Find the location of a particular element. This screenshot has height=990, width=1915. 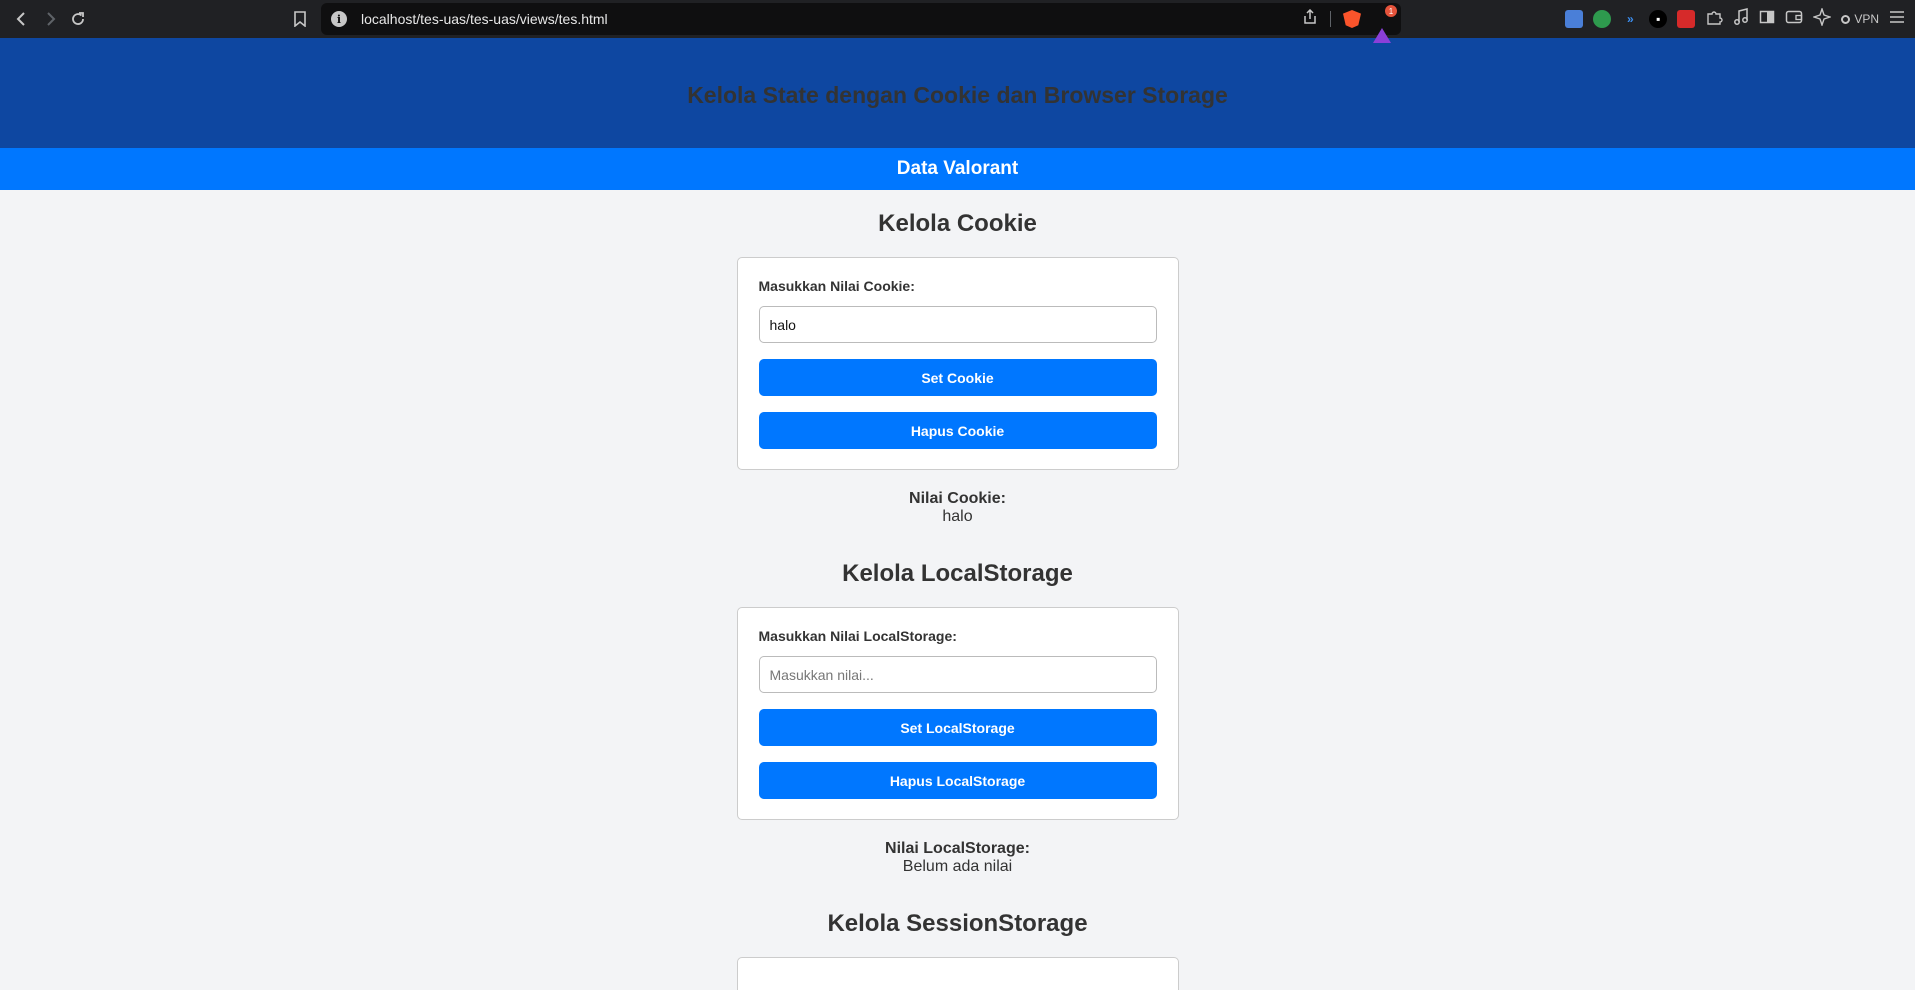

divider is located at coordinates (1330, 19).